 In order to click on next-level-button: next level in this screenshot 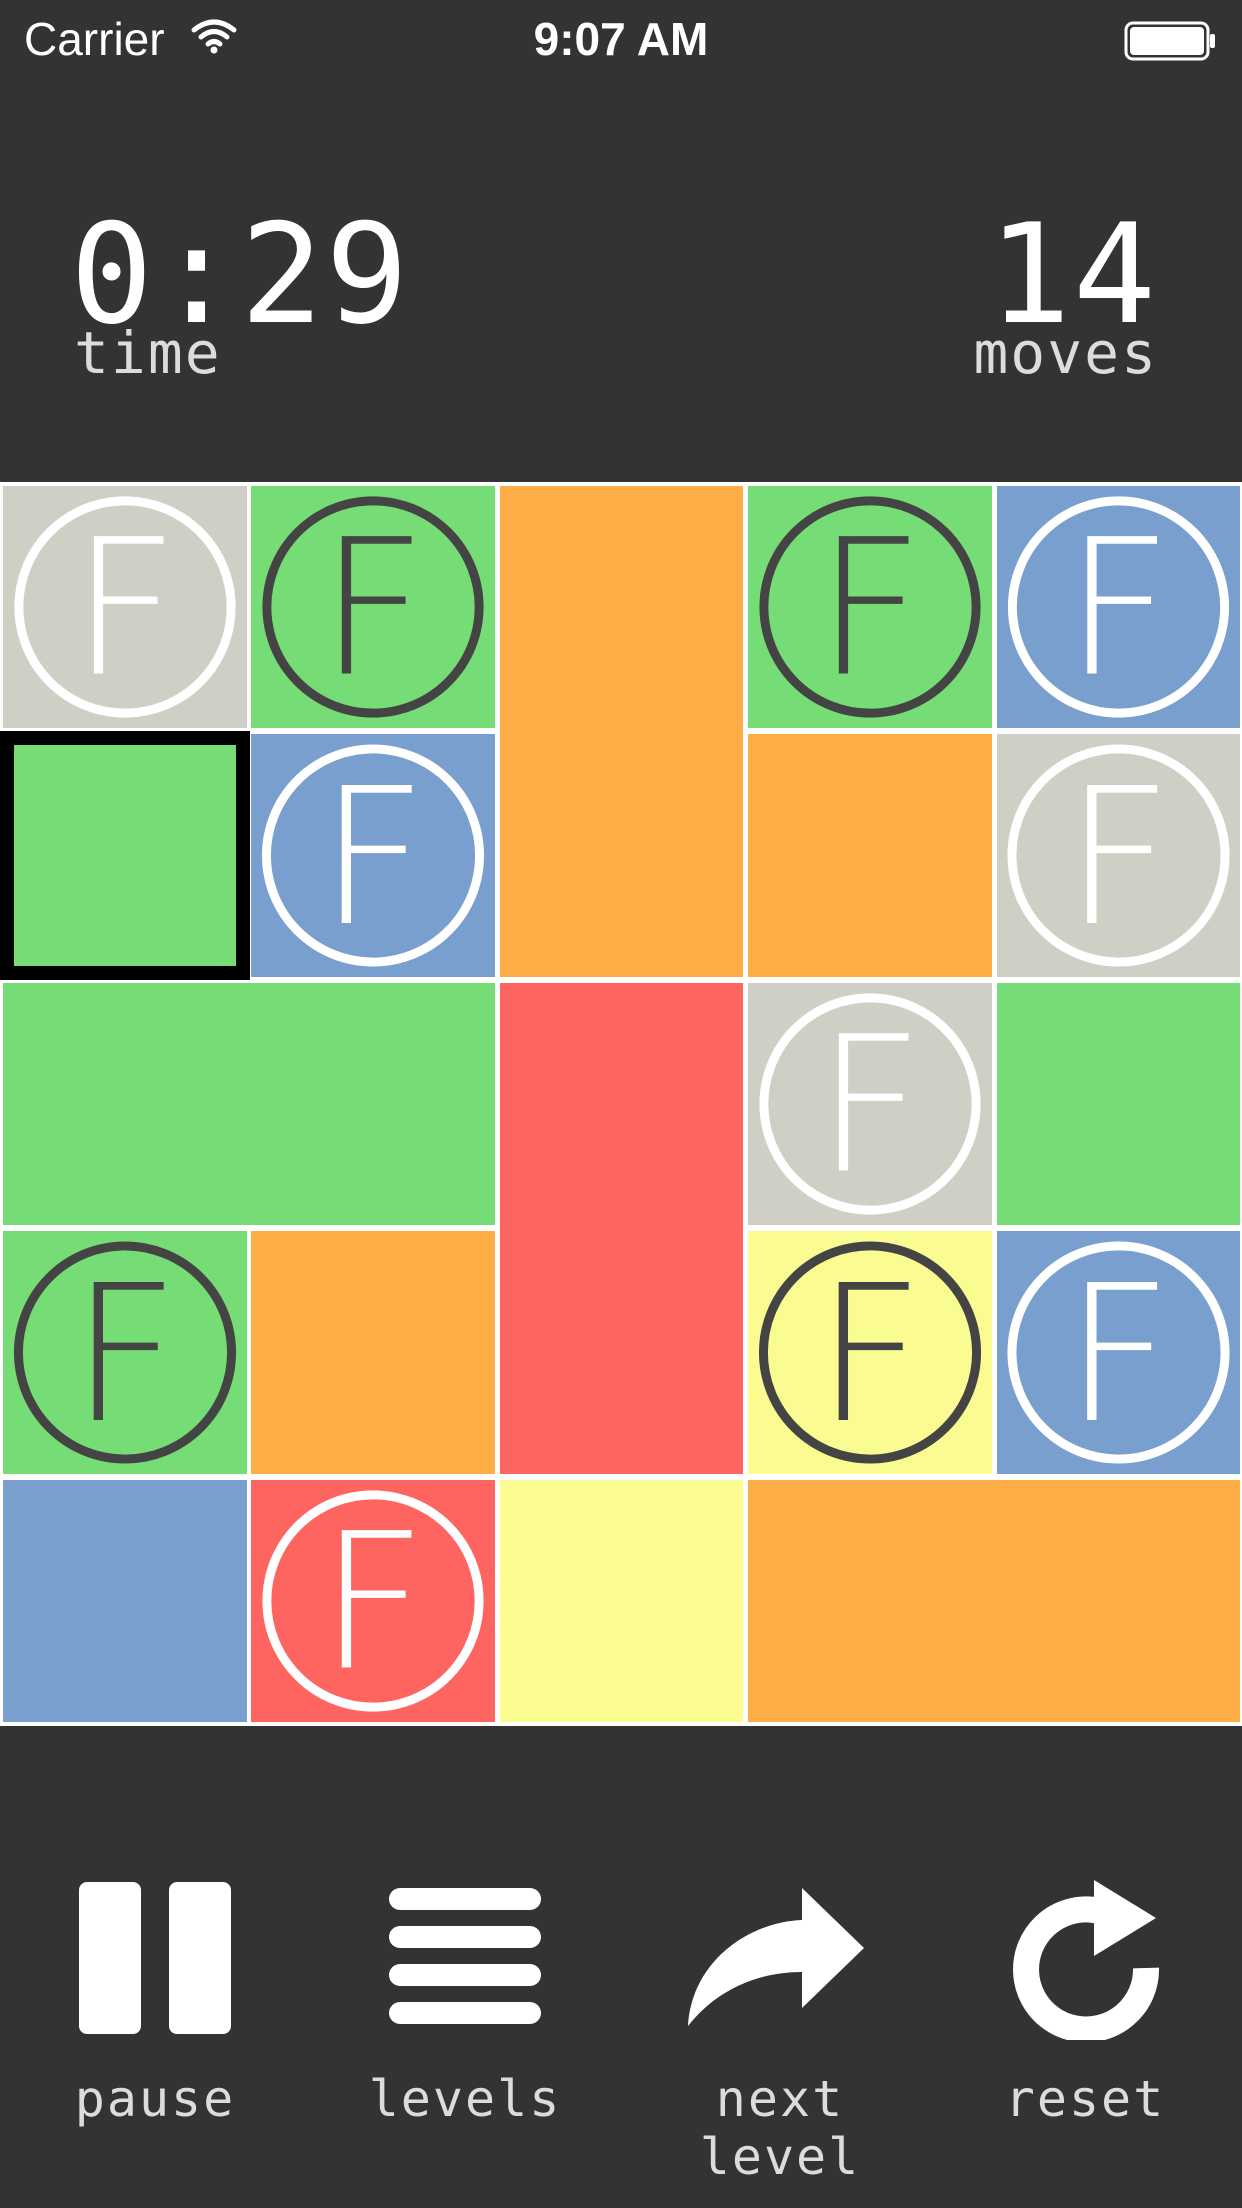, I will do `click(780, 2028)`.